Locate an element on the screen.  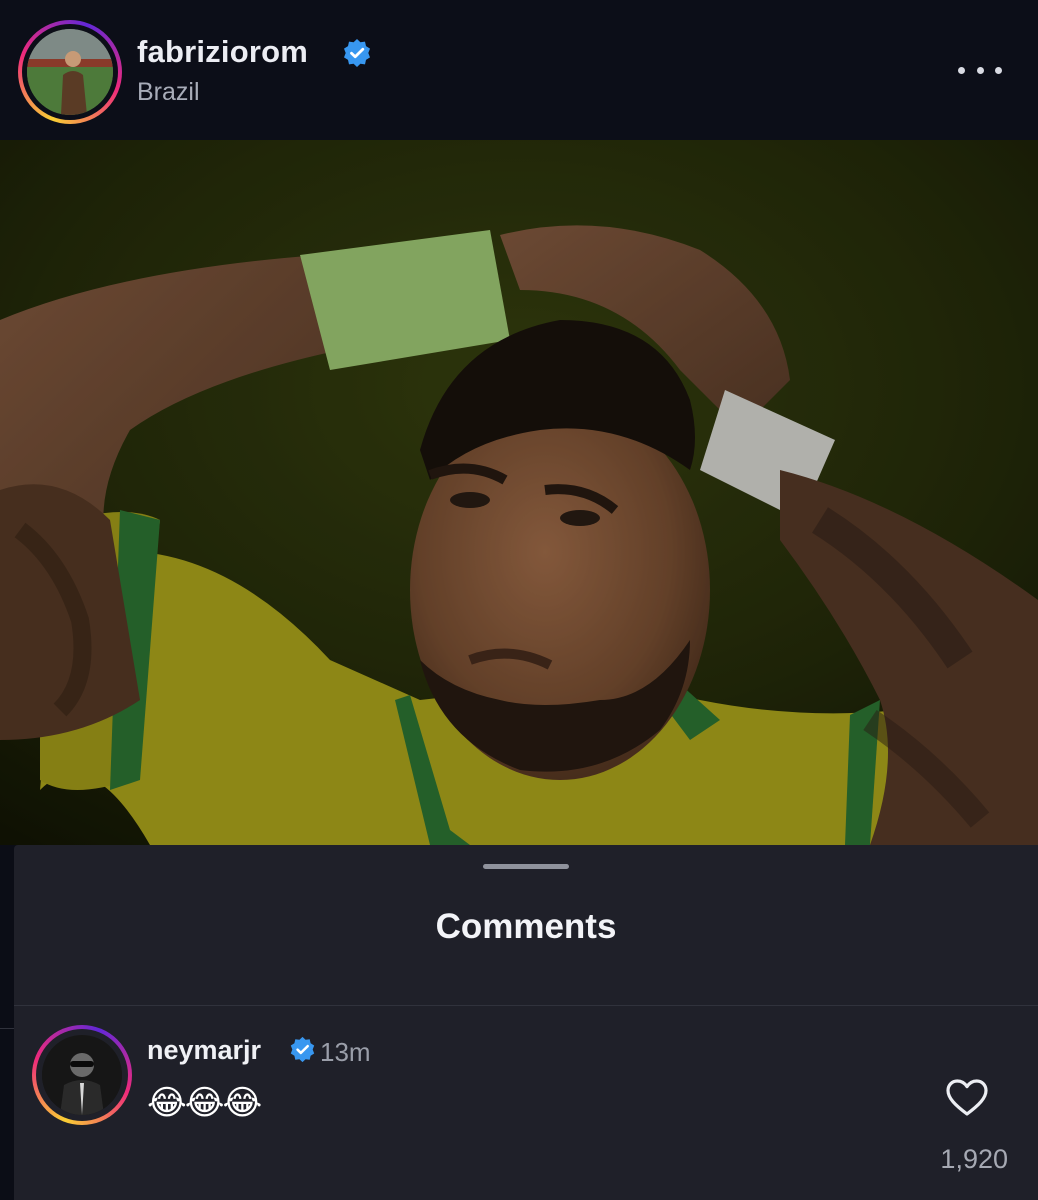
like-heart-icon is located at coordinates (967, 1098).